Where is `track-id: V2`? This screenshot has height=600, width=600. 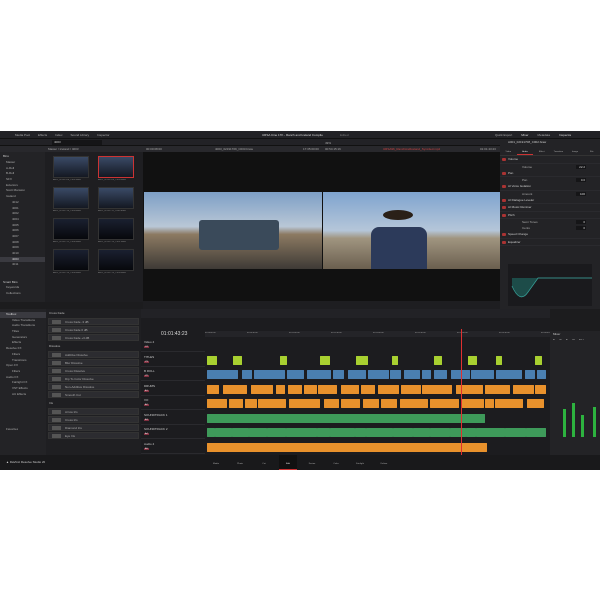
track-id: V2 is located at coordinates (146, 376).